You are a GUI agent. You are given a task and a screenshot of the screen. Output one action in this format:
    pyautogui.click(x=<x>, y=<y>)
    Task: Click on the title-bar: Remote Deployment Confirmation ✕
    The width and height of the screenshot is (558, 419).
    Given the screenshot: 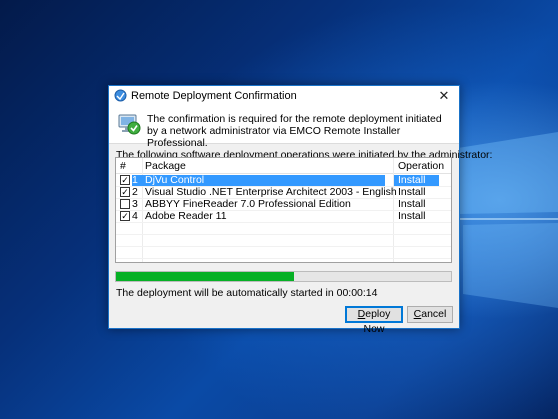 What is the action you would take?
    pyautogui.click(x=284, y=96)
    